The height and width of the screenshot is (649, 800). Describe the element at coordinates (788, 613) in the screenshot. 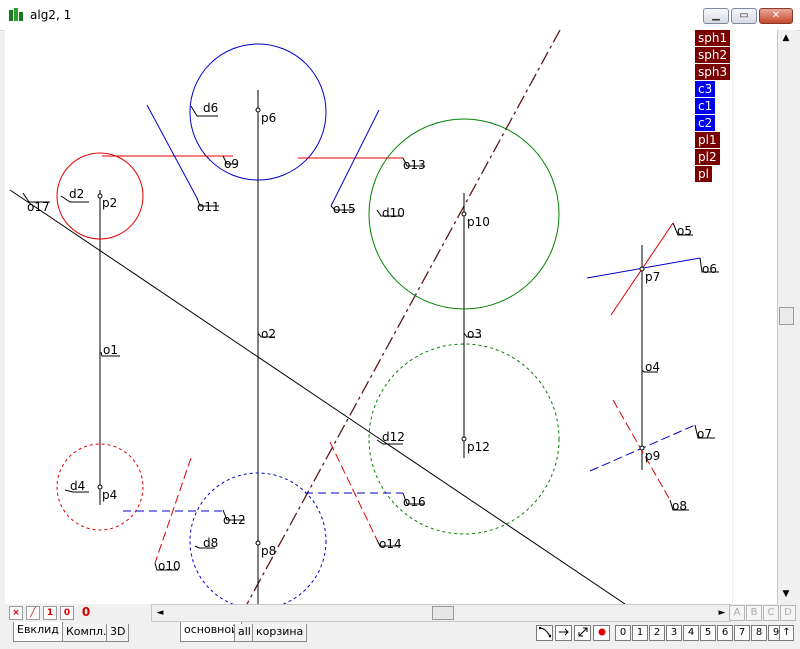

I see `layer-d-button: D` at that location.